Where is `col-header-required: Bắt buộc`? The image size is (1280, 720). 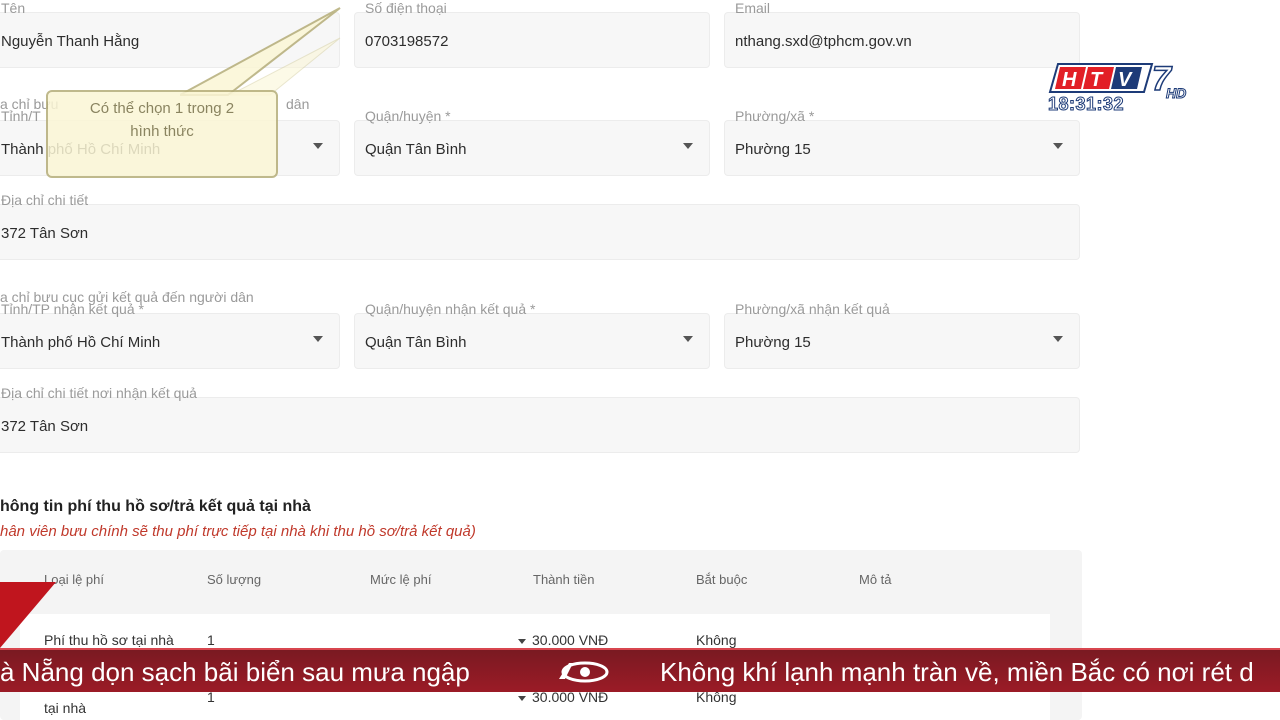 col-header-required: Bắt buộc is located at coordinates (722, 579).